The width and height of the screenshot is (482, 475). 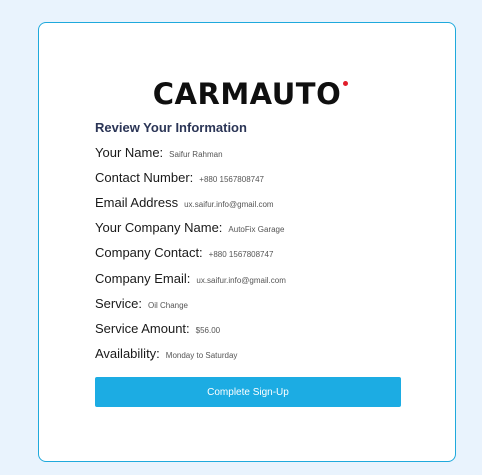 I want to click on field-label: Availability:, so click(x=127, y=353).